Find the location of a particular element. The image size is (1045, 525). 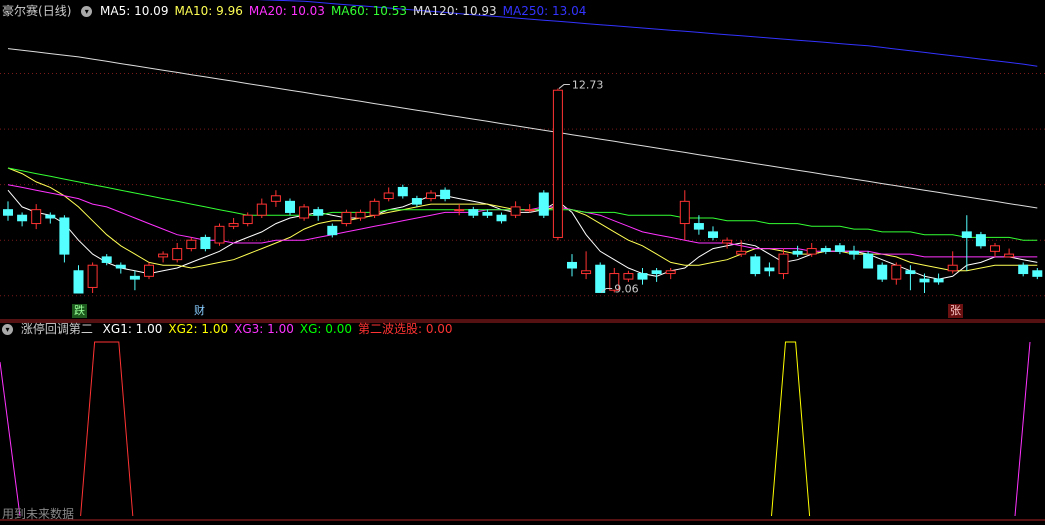

indicator-legend-item-0: XG1: 1.00 is located at coordinates (132, 329).